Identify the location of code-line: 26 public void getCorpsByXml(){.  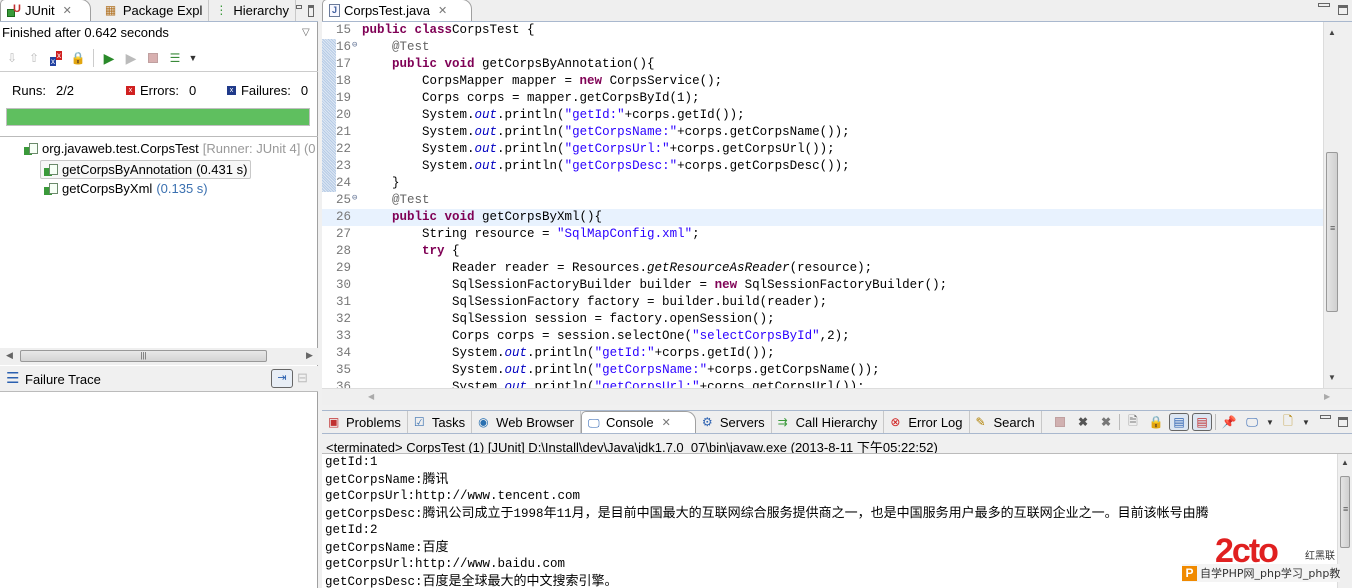
(822, 217).